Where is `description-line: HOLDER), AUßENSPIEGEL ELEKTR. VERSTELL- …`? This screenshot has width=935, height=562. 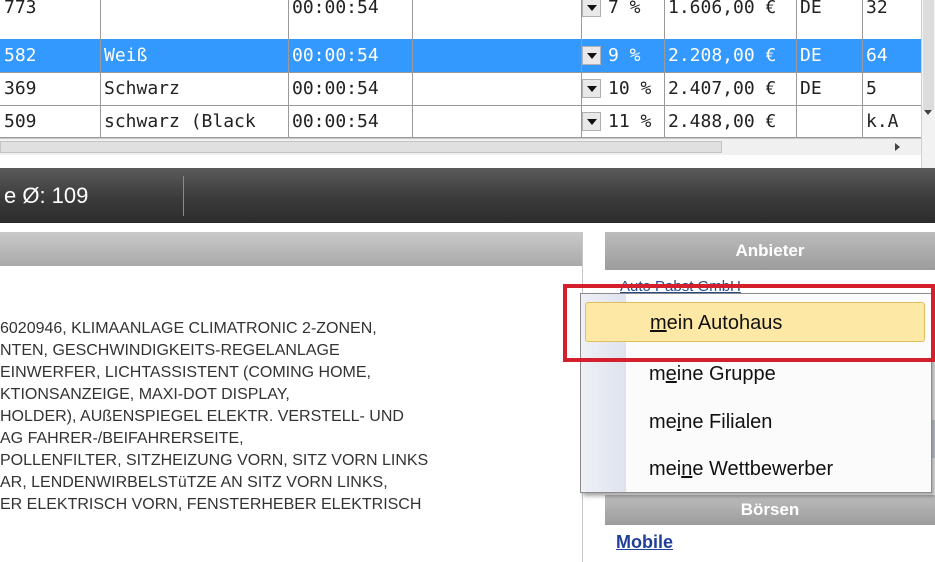
description-line: HOLDER), AUßENSPIEGEL ELEKTR. VERSTELL- … is located at coordinates (202, 416).